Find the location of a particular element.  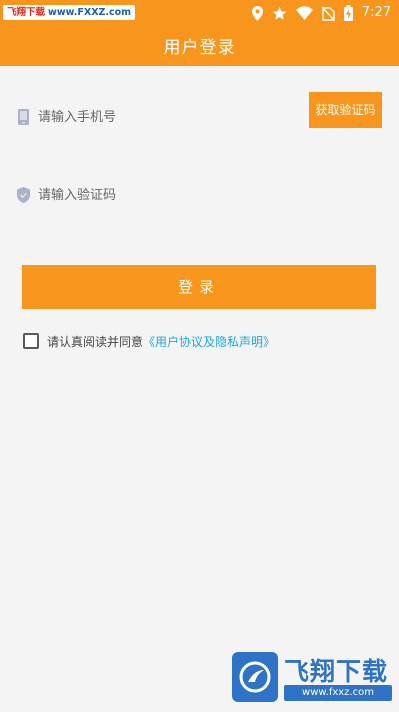

watermark-brand: 飞翔下载 is located at coordinates (336, 671).